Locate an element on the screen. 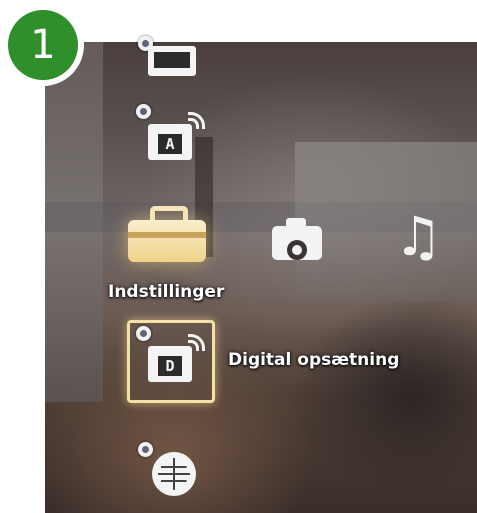  category-label-settings: Indstillinger is located at coordinates (166, 292).